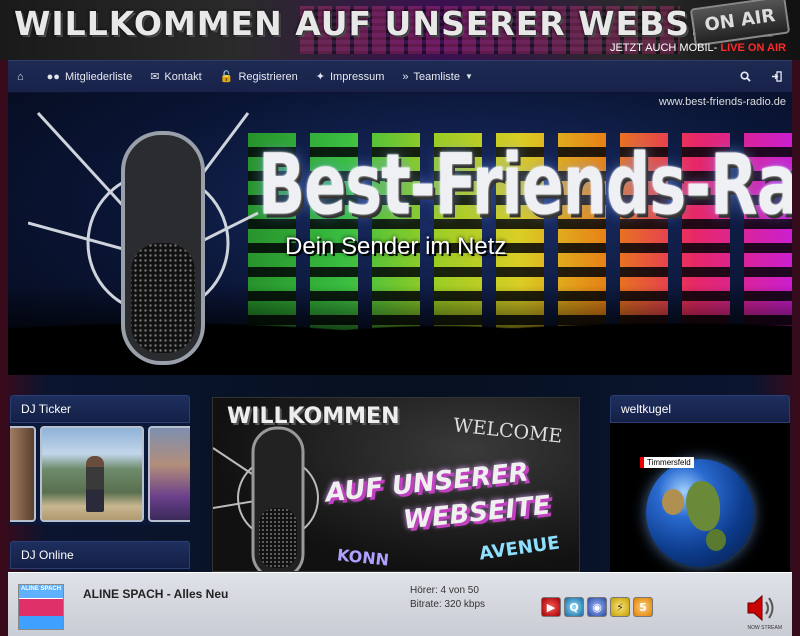 Image resolution: width=800 pixels, height=636 pixels. What do you see at coordinates (98, 76) in the screenshot?
I see `nav-label: Mitgliederliste` at bounding box center [98, 76].